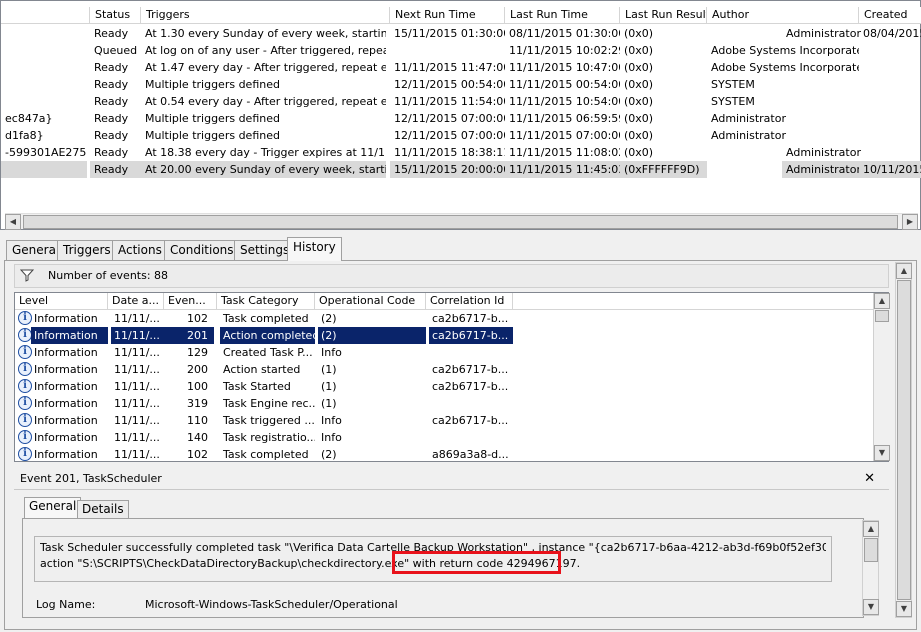  What do you see at coordinates (910, 222) in the screenshot?
I see `scroll-right-icon: ▶` at bounding box center [910, 222].